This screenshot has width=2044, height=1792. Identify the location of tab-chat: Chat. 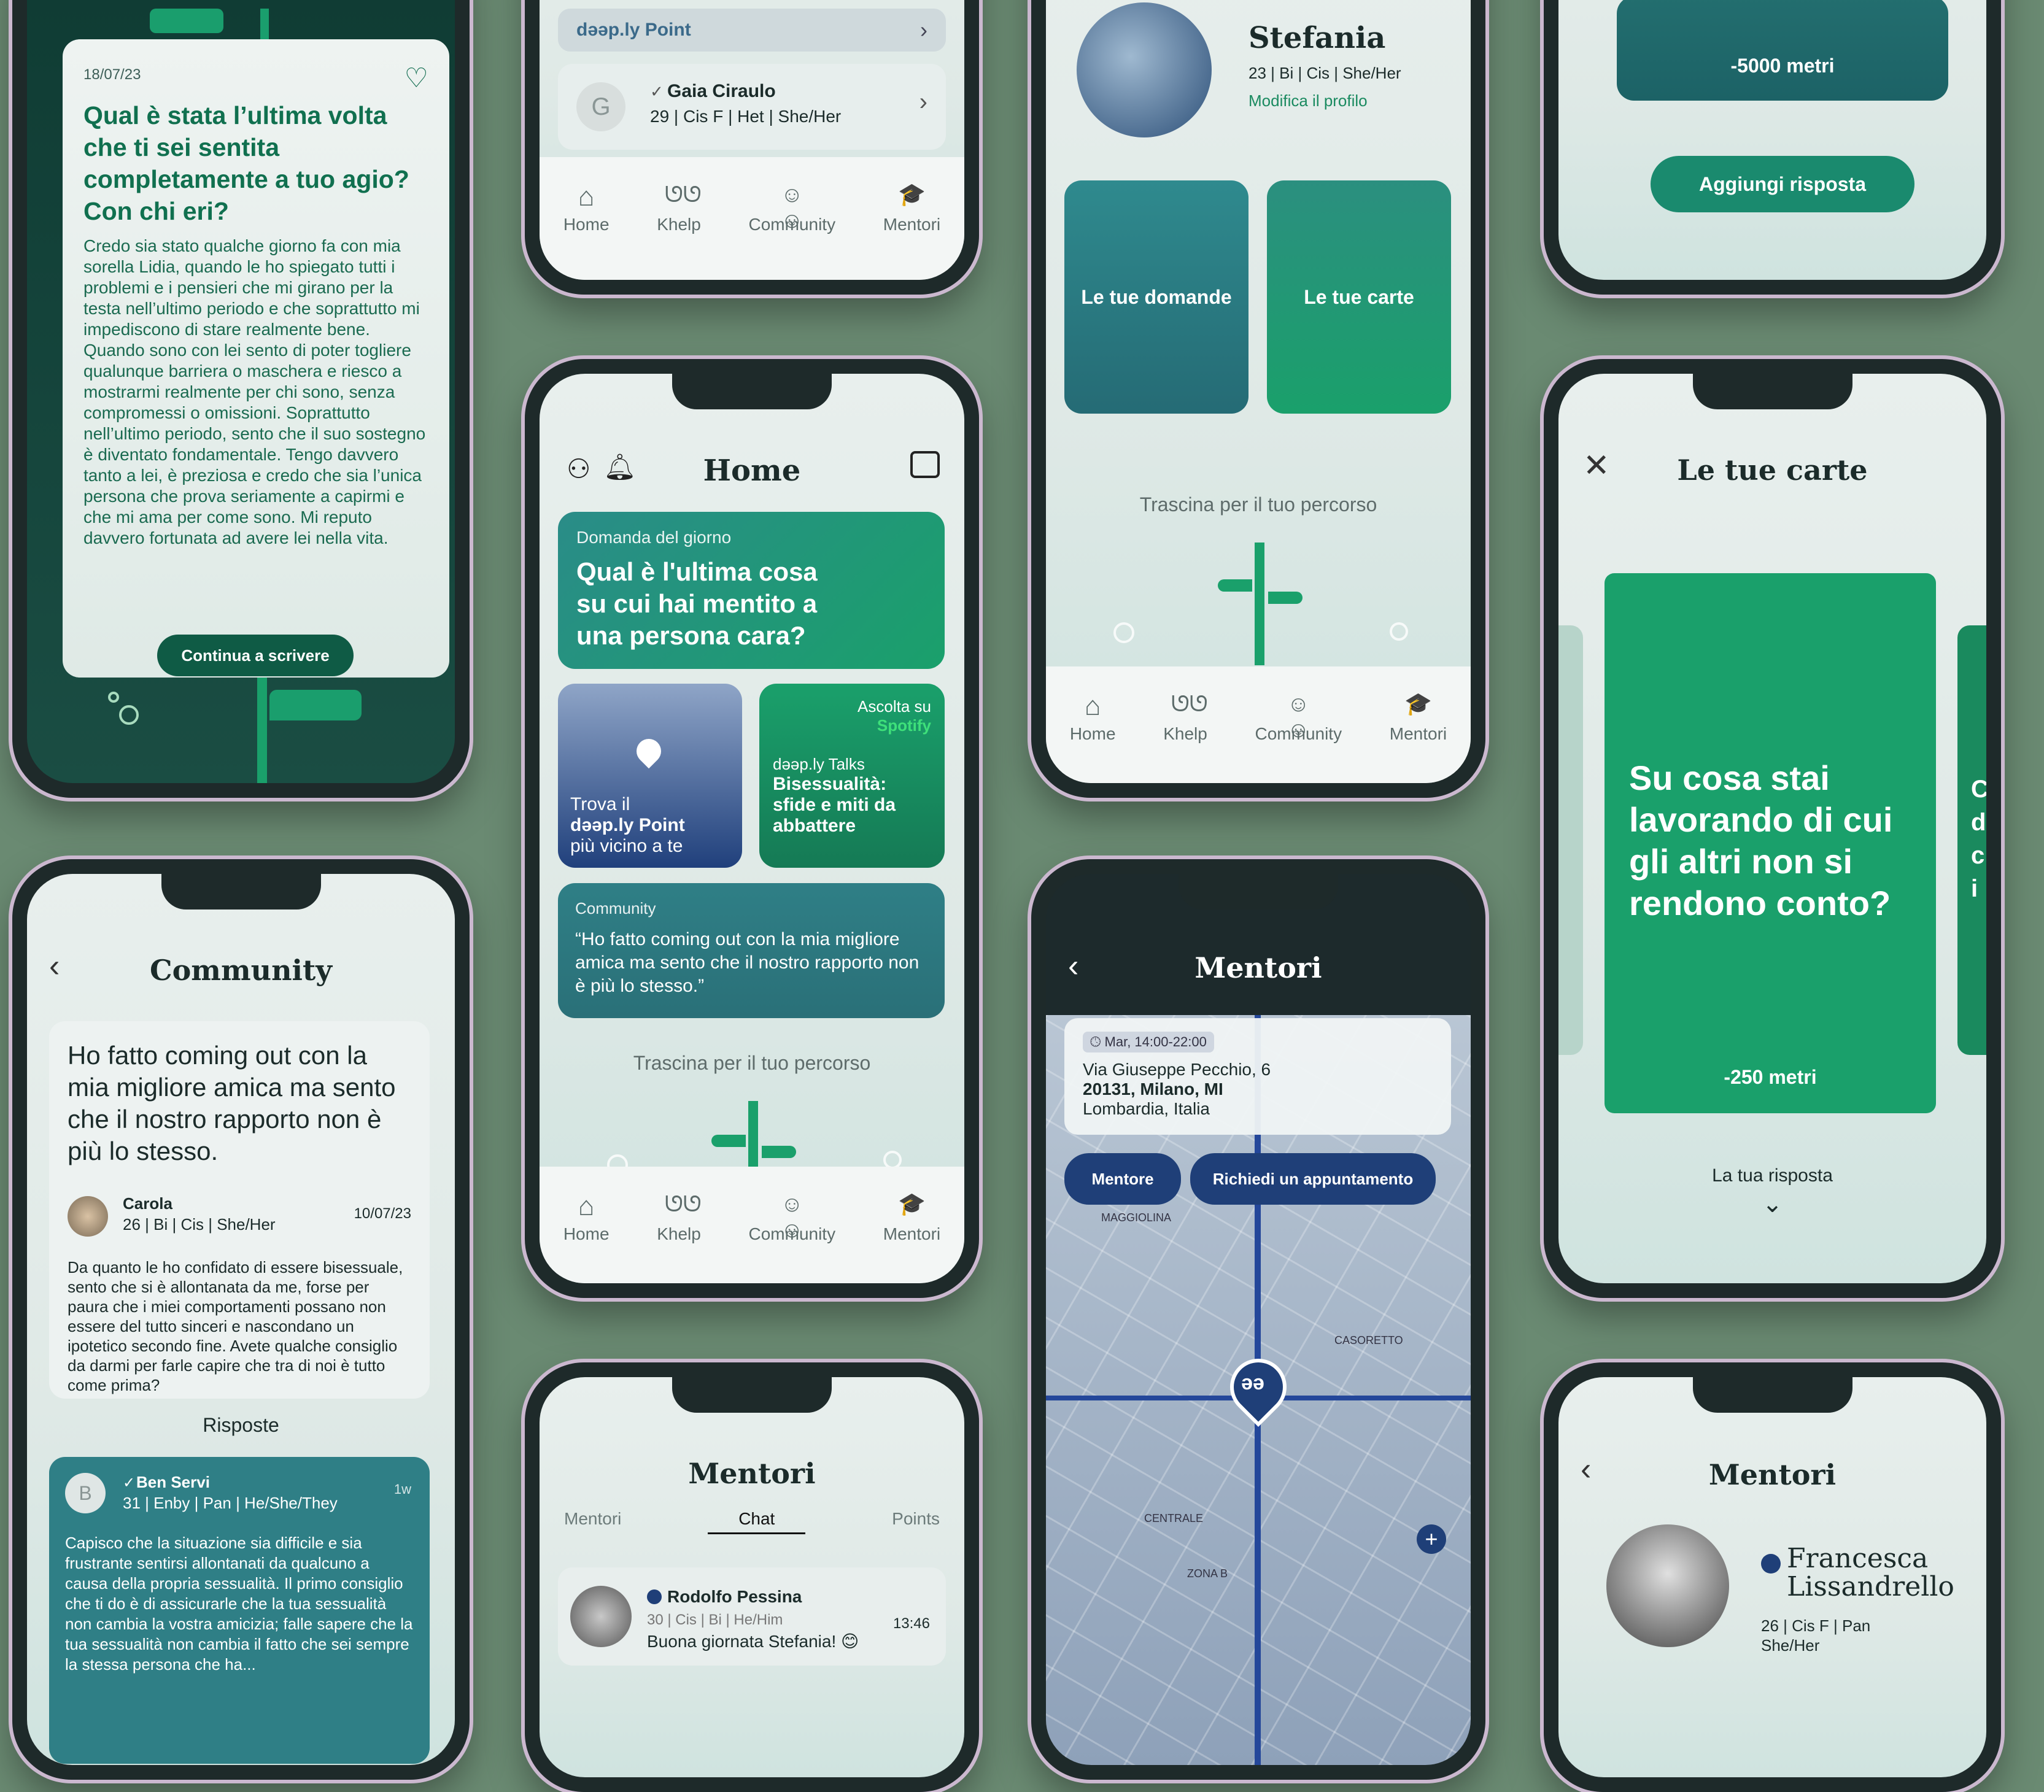
(757, 1522).